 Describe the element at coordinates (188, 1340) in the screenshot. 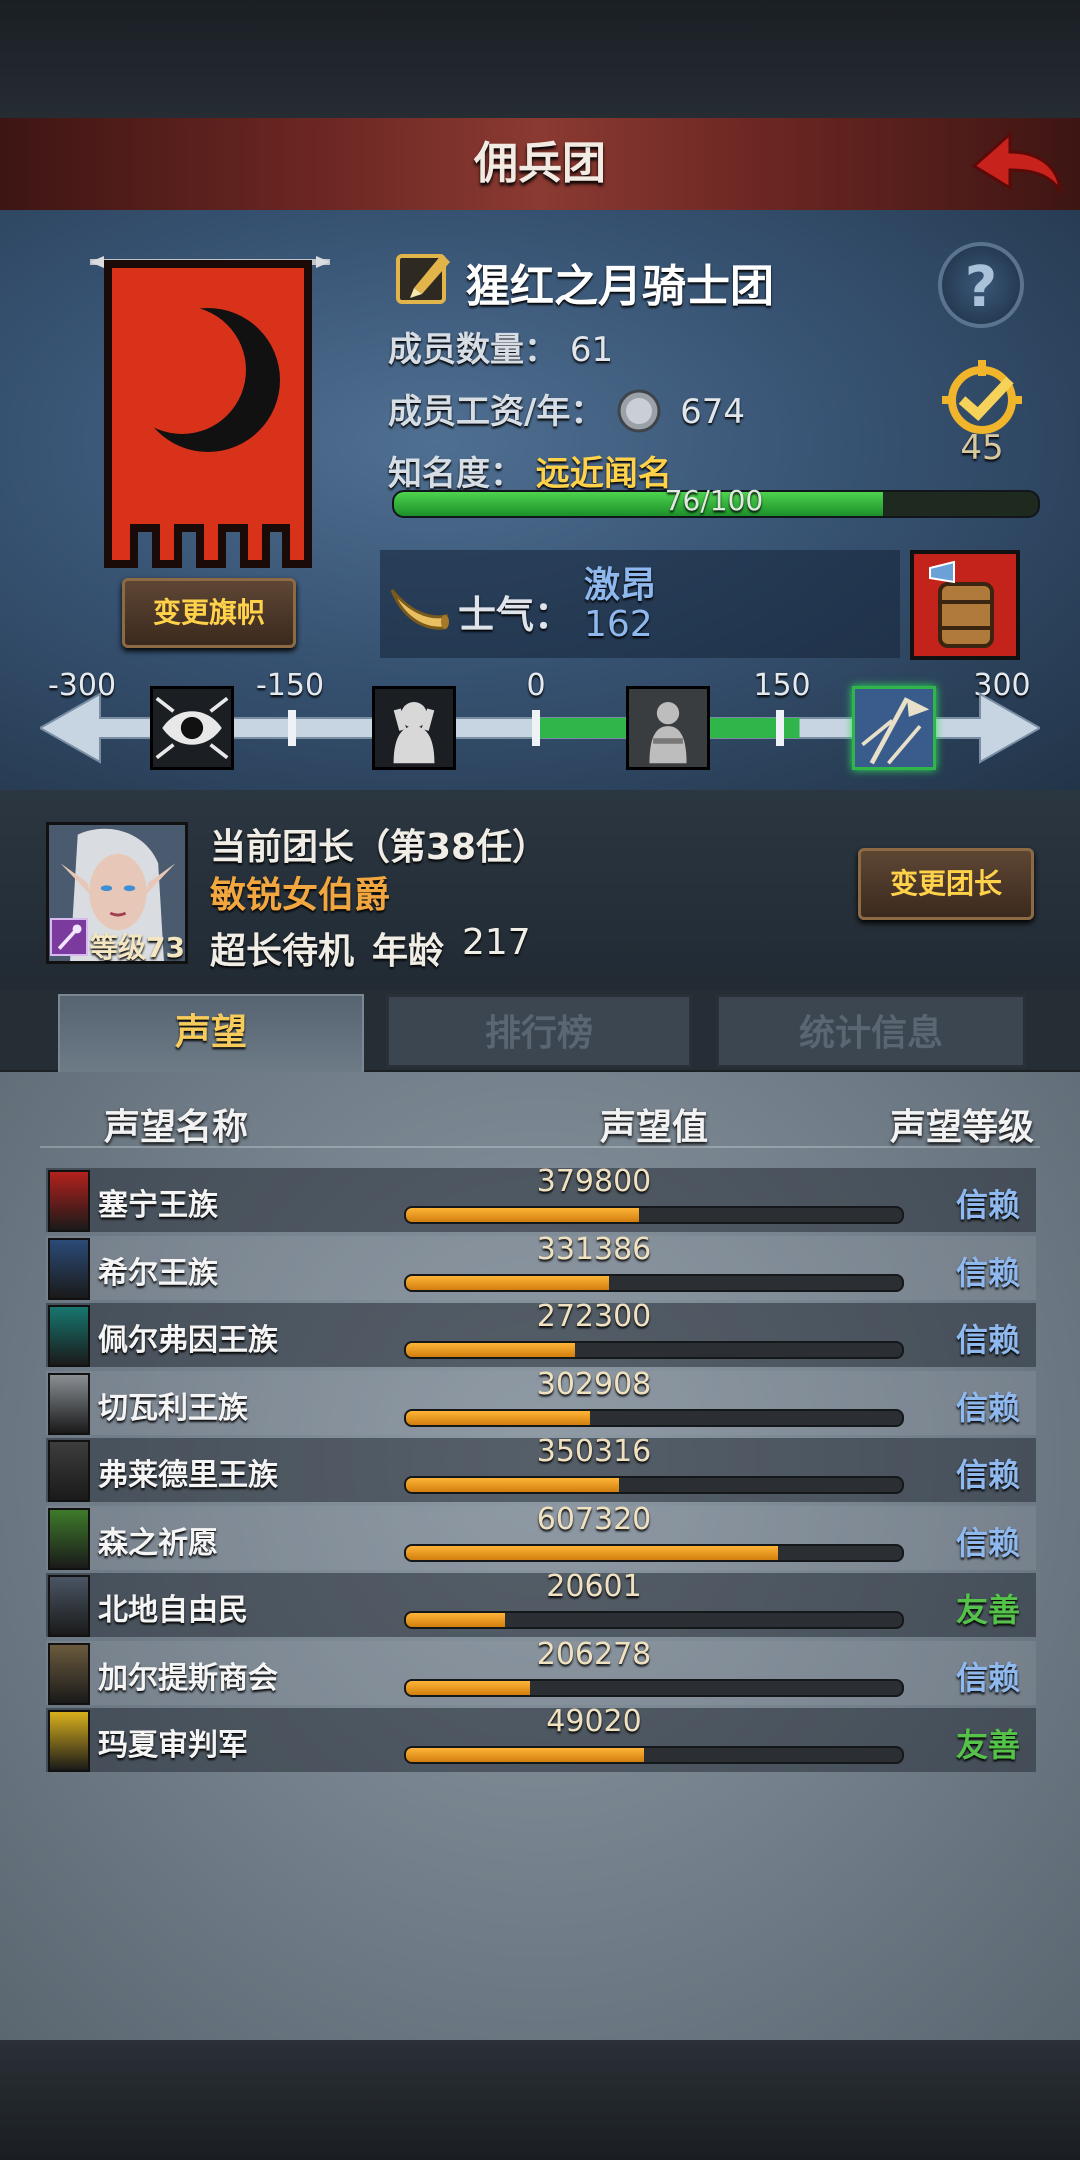

I see `reputation-name: 佩尔弗因王族` at that location.